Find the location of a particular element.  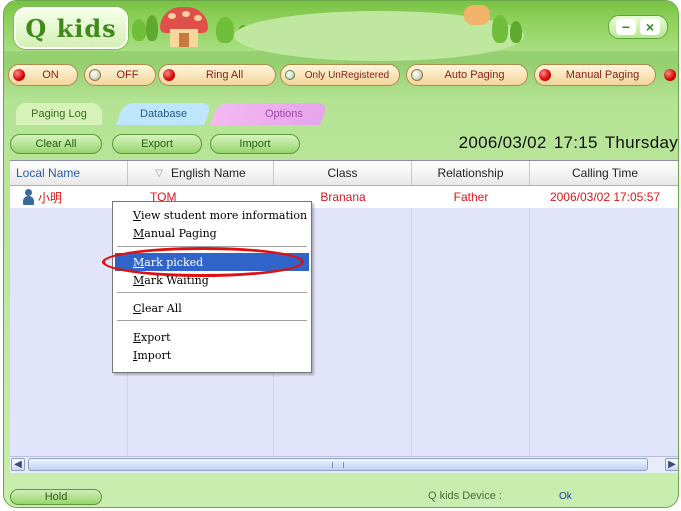

cell-relationship: Father is located at coordinates (471, 197).